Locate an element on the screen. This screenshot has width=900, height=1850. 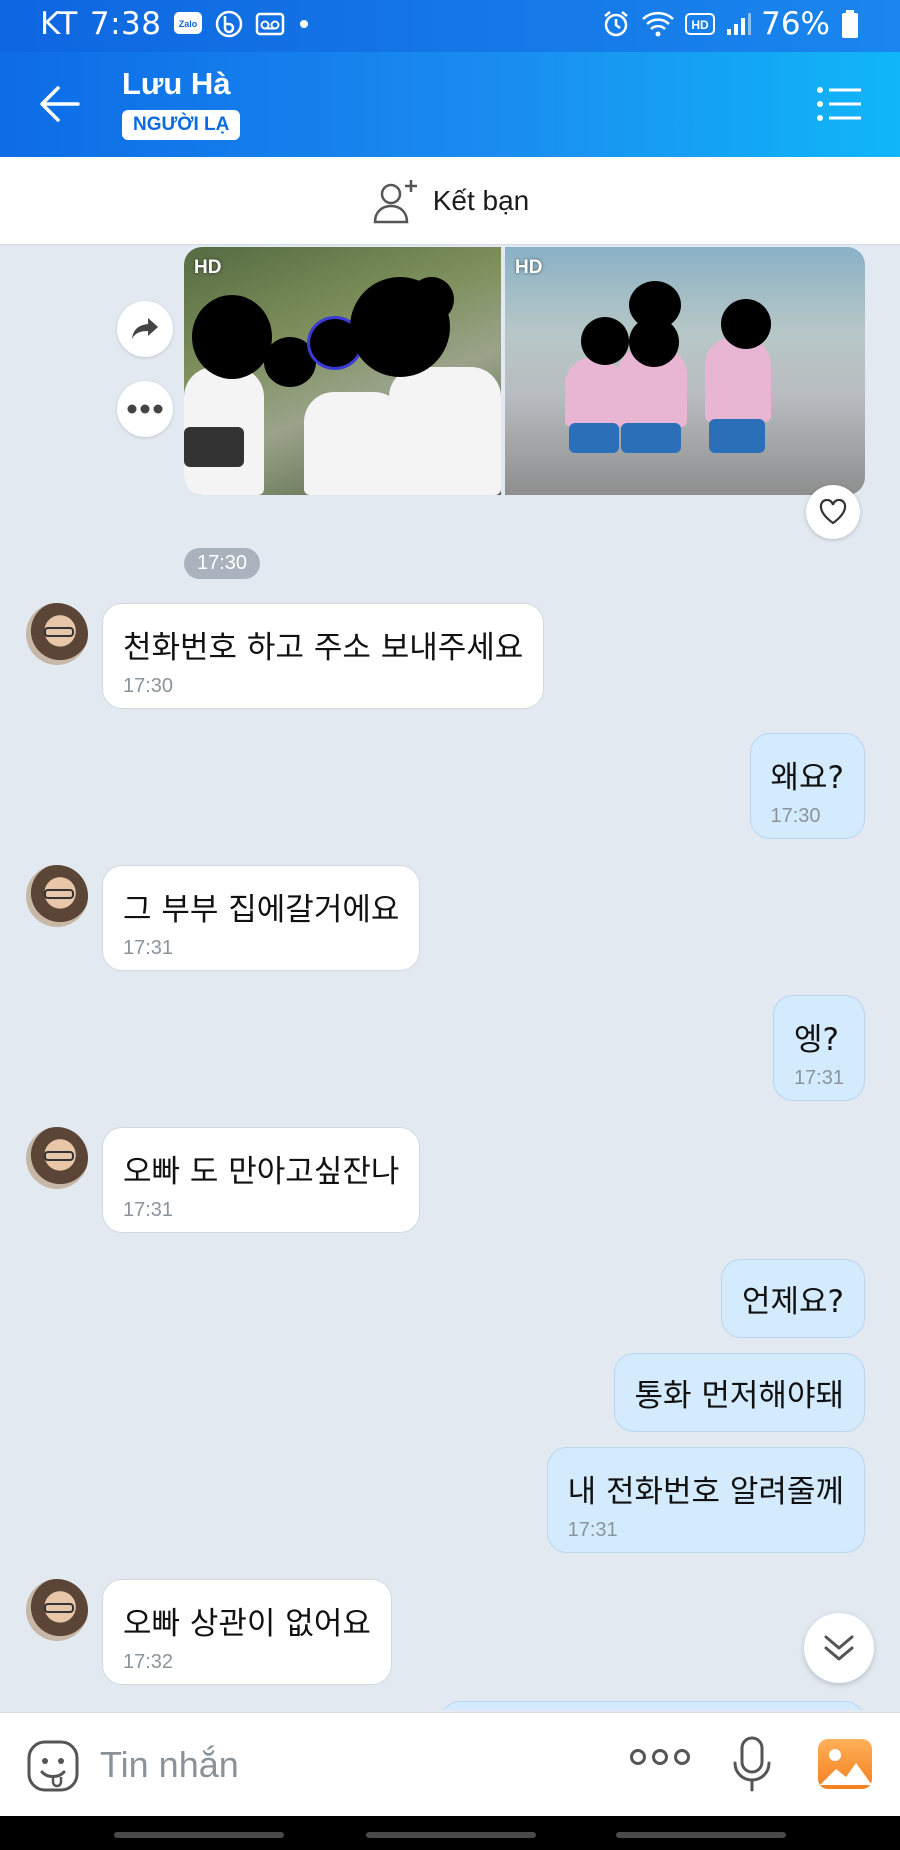
wifi-icon is located at coordinates (658, 24).